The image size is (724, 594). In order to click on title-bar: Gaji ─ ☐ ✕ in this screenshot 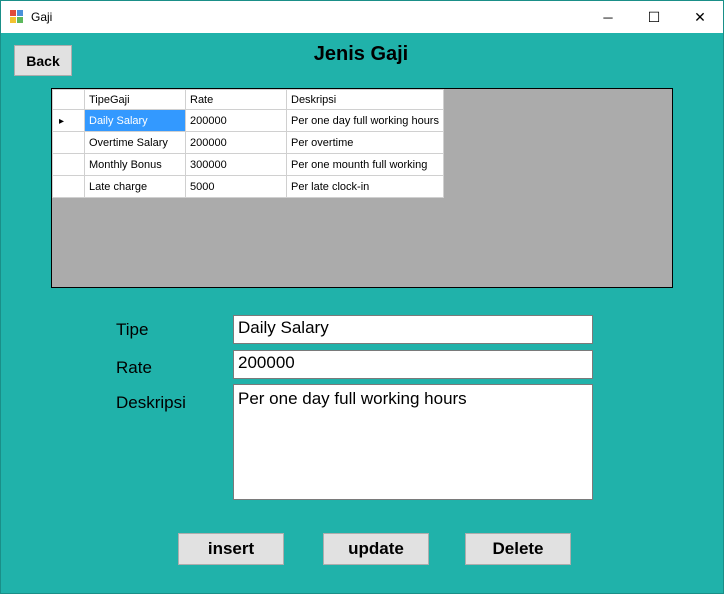, I will do `click(362, 17)`.